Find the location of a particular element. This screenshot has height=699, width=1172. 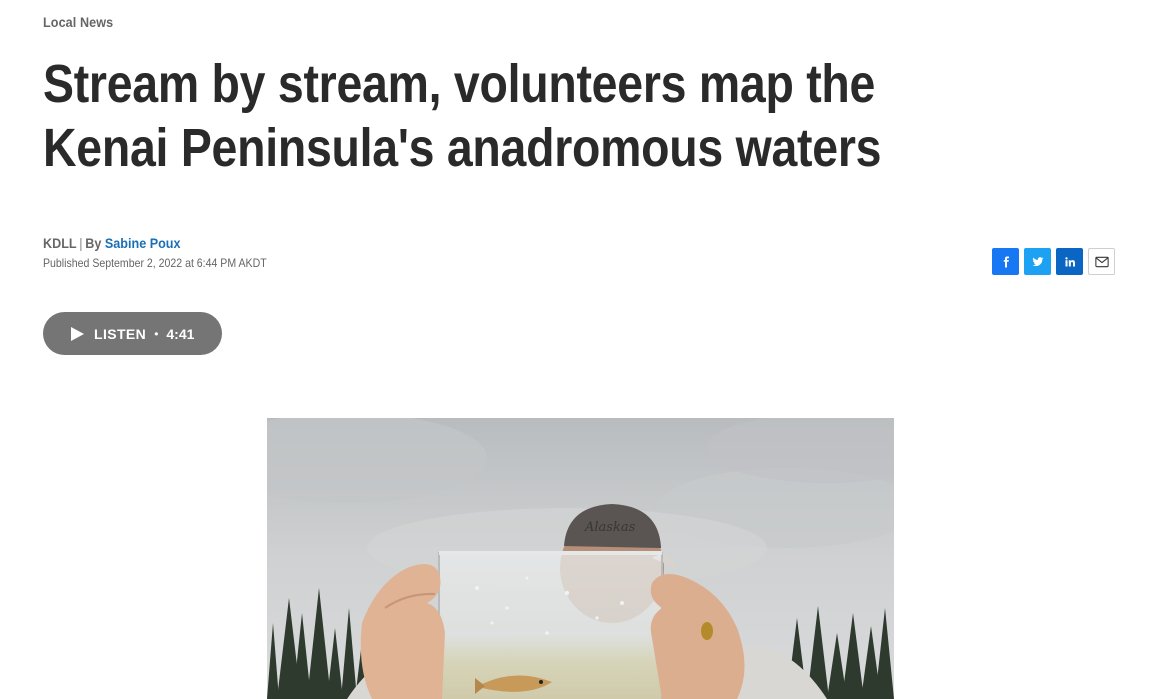

share-facebook-button is located at coordinates (1005, 261).